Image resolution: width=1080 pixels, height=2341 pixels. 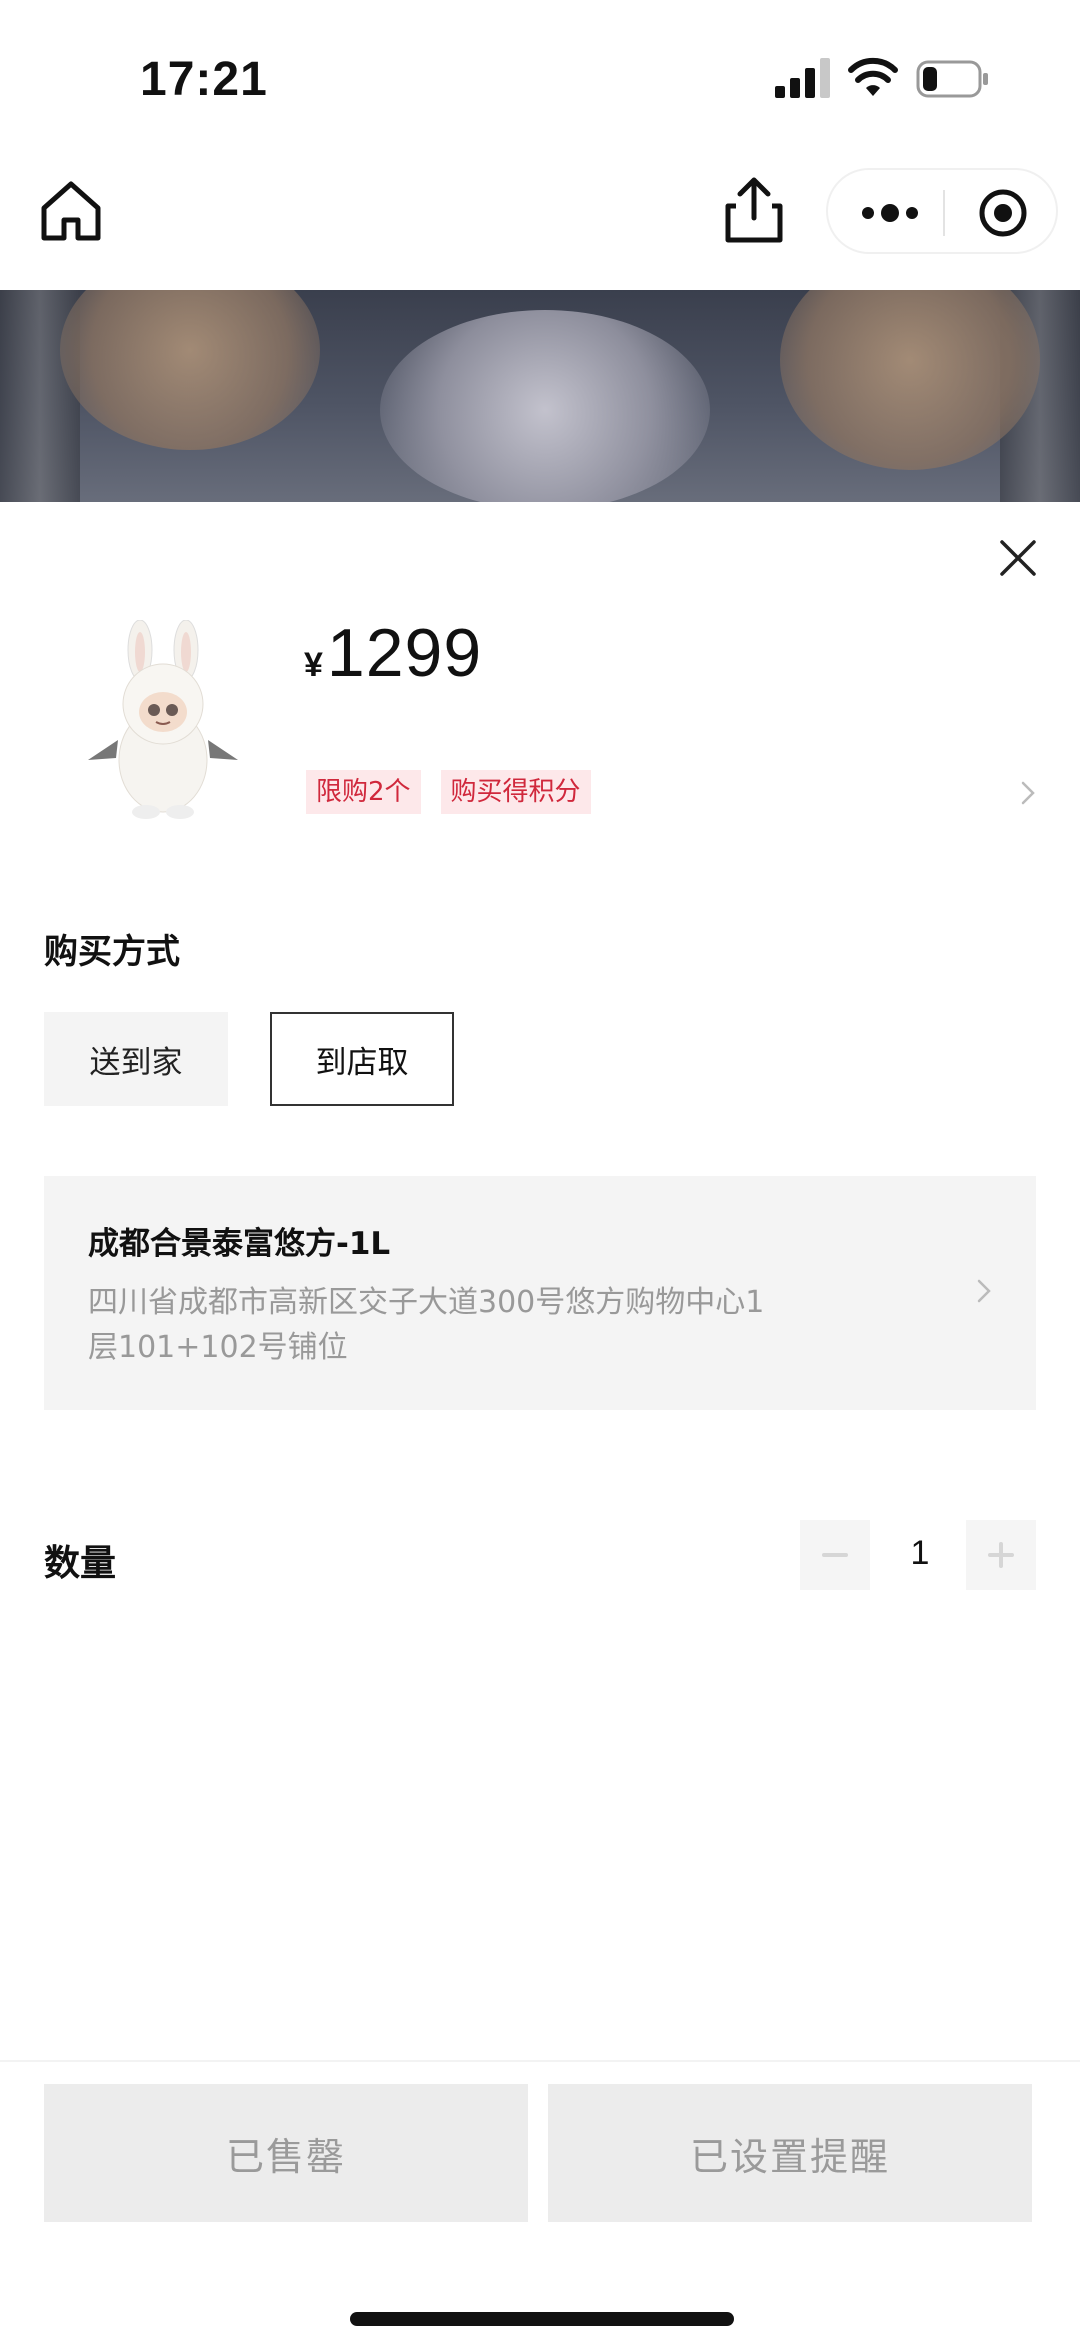 What do you see at coordinates (952, 79) in the screenshot?
I see `battery-icon` at bounding box center [952, 79].